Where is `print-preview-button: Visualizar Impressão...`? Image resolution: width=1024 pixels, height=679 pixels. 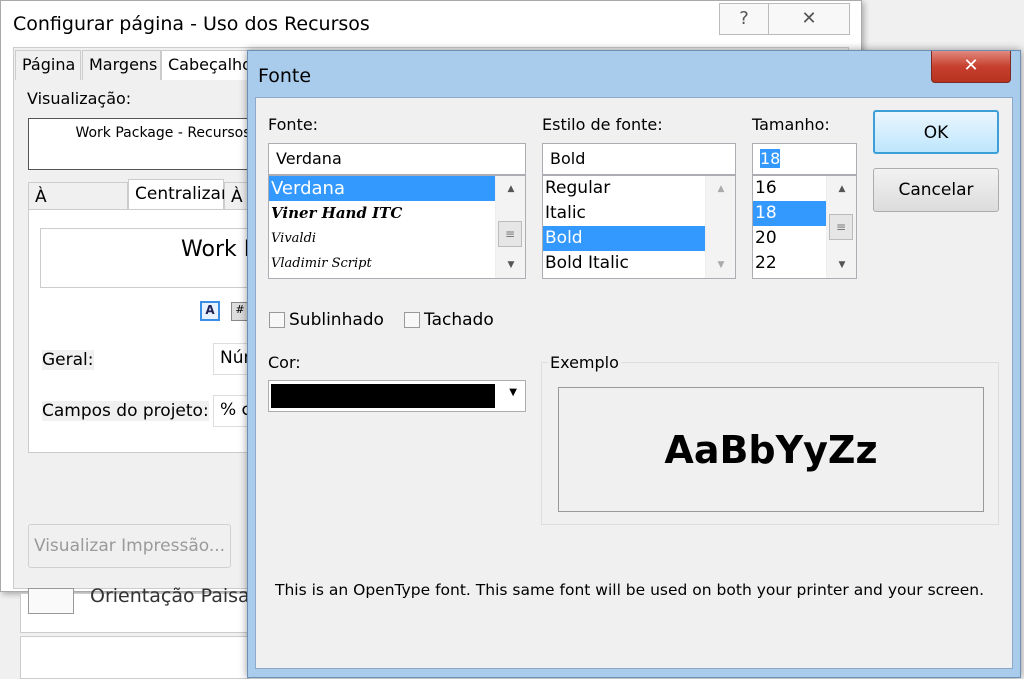
print-preview-button: Visualizar Impressão... is located at coordinates (129, 546).